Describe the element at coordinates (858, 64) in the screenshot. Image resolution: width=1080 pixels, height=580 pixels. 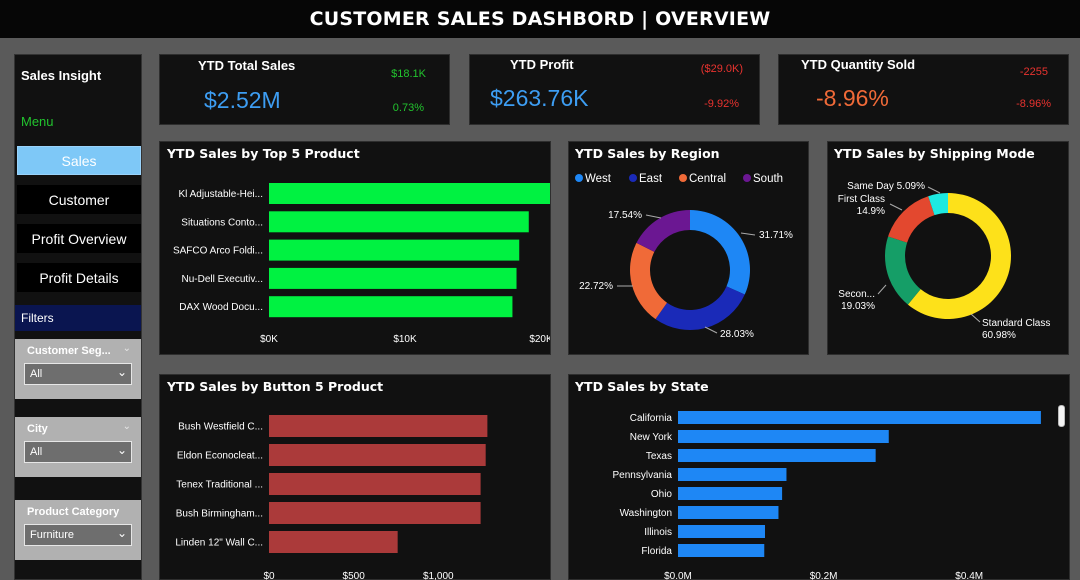
I see `kpi-title: YTD Quantity Sold` at that location.